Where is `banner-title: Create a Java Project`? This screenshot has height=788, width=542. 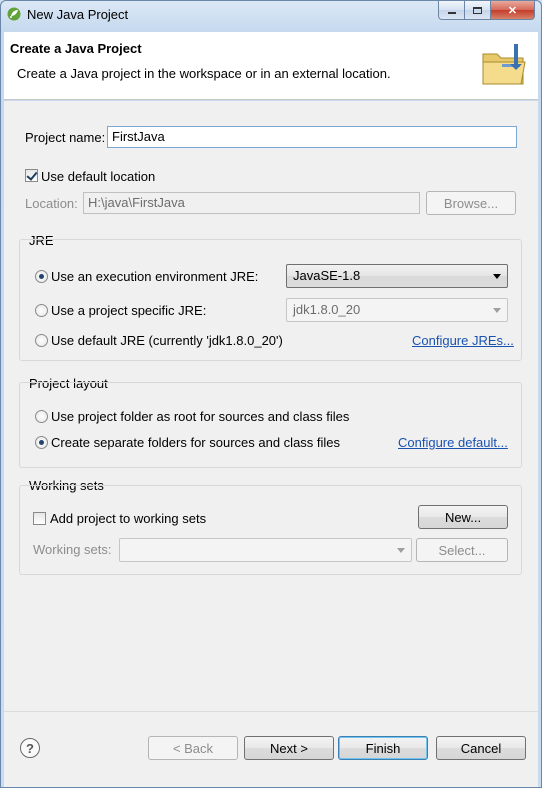 banner-title: Create a Java Project is located at coordinates (76, 48).